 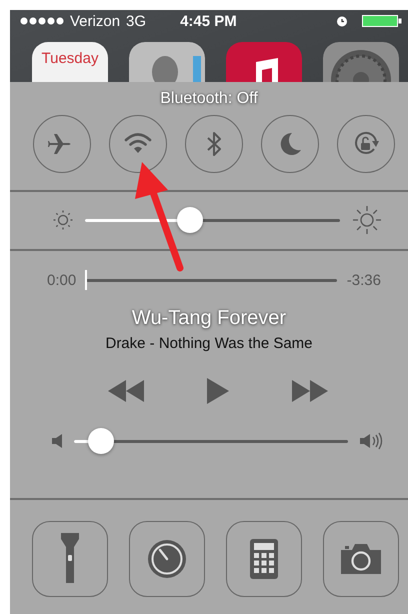 I want to click on signal-strength-icon, so click(x=42, y=21).